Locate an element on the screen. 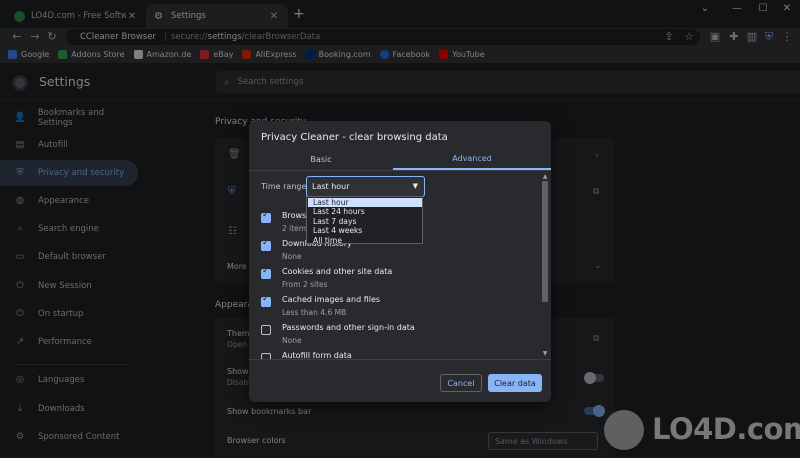  time-range-option: Last 24 hours is located at coordinates (365, 211).